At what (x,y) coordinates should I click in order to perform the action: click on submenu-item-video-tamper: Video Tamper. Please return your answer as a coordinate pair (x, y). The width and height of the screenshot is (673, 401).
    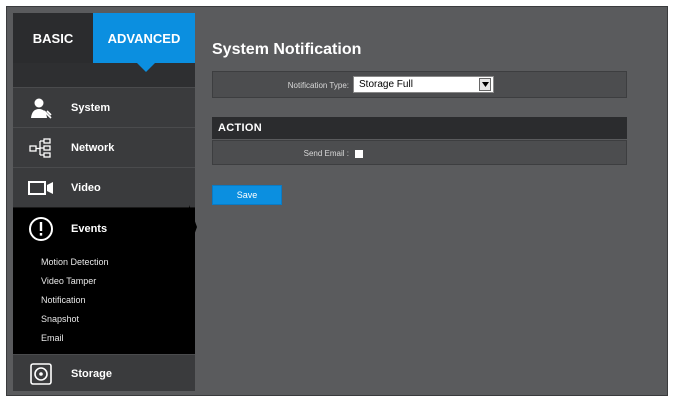
    Looking at the image, I should click on (104, 281).